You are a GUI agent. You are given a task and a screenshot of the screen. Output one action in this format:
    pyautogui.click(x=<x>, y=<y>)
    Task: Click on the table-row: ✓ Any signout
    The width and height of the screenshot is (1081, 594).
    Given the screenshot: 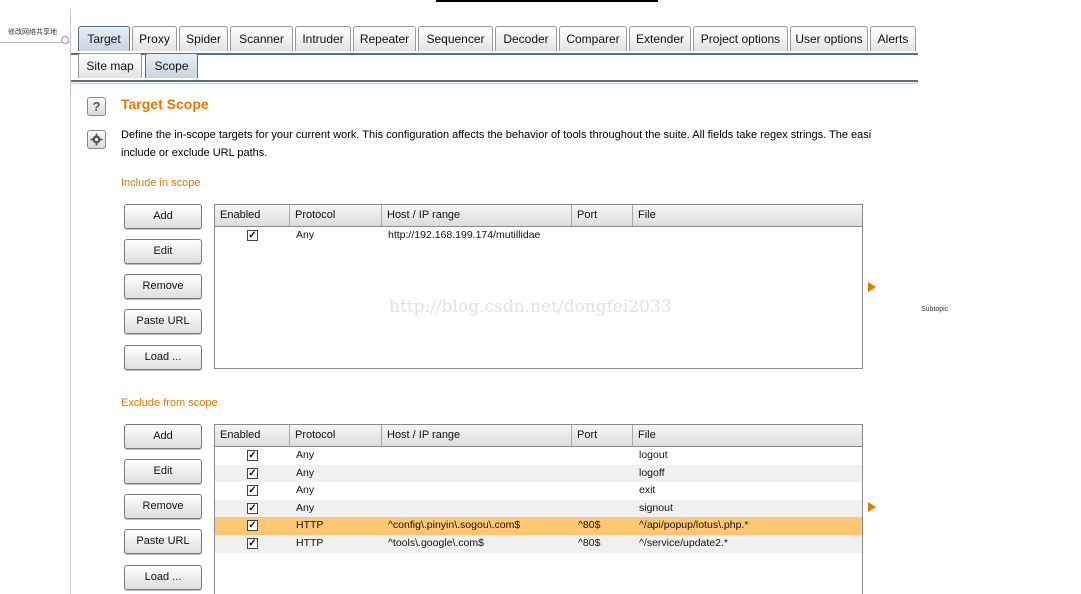 What is the action you would take?
    pyautogui.click(x=538, y=508)
    